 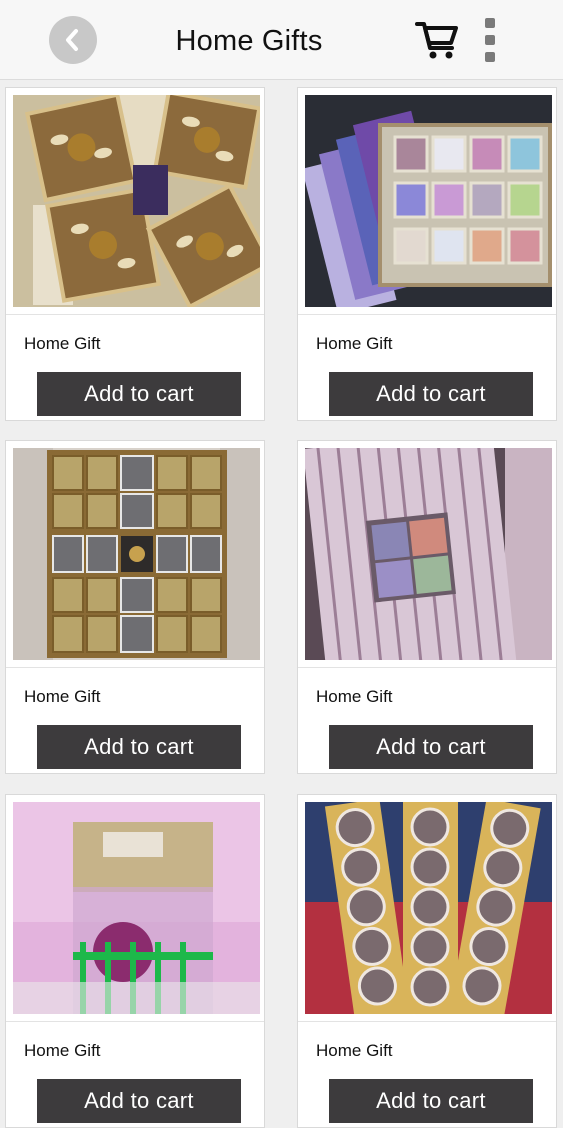 I want to click on page-title: Home Gifts, so click(x=249, y=41).